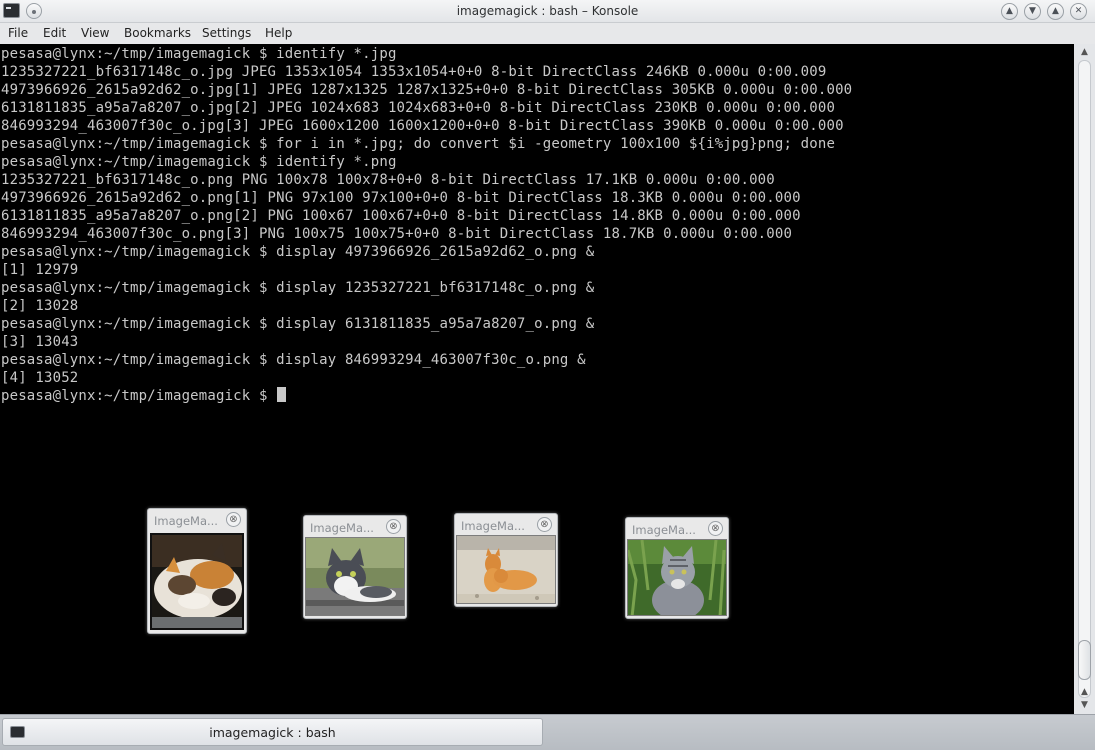 This screenshot has height=750, width=1095. Describe the element at coordinates (40, 270) in the screenshot. I see `terminal-line: [1] 12979` at that location.